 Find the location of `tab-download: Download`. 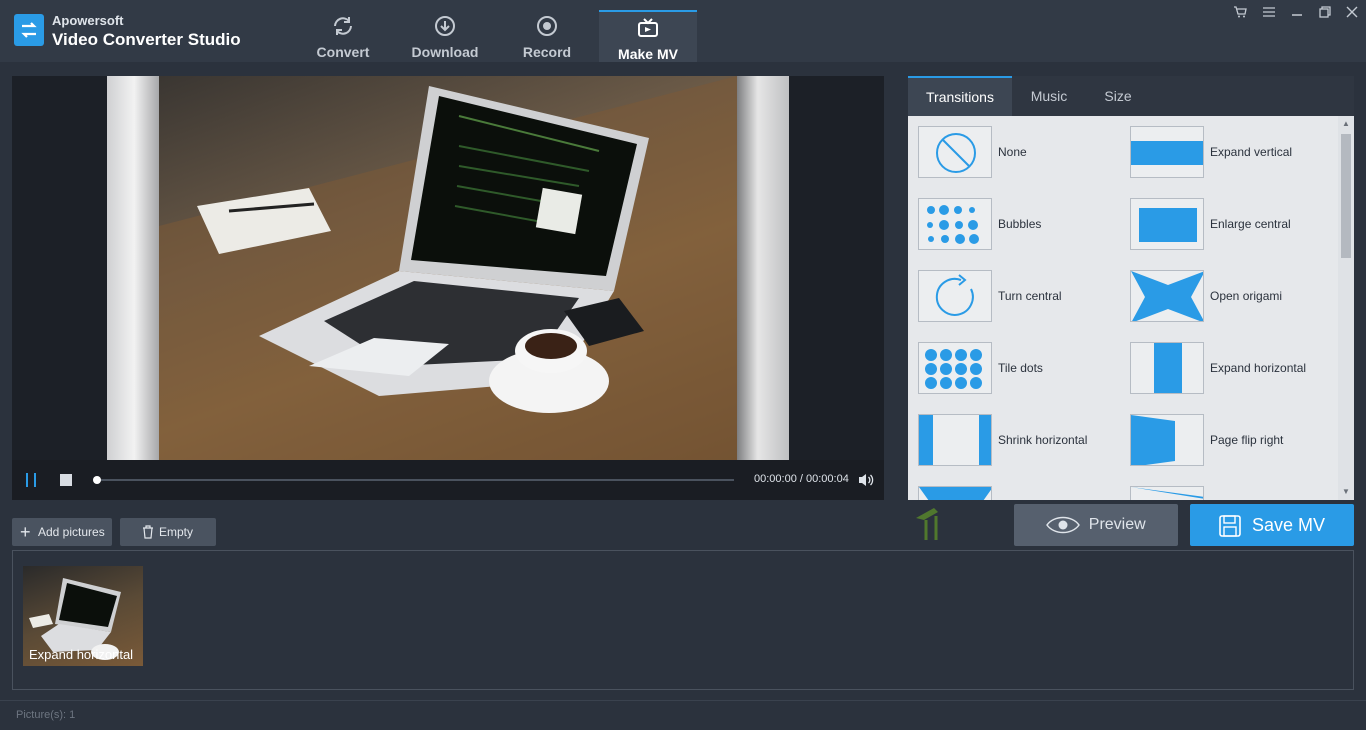

tab-download: Download is located at coordinates (445, 36).